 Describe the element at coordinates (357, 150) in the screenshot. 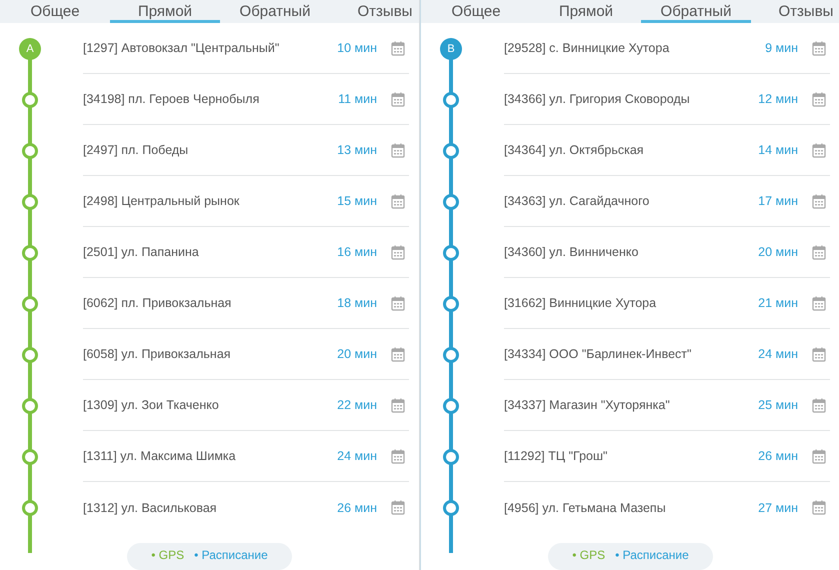

I see `arrival-time: 13 мин` at that location.